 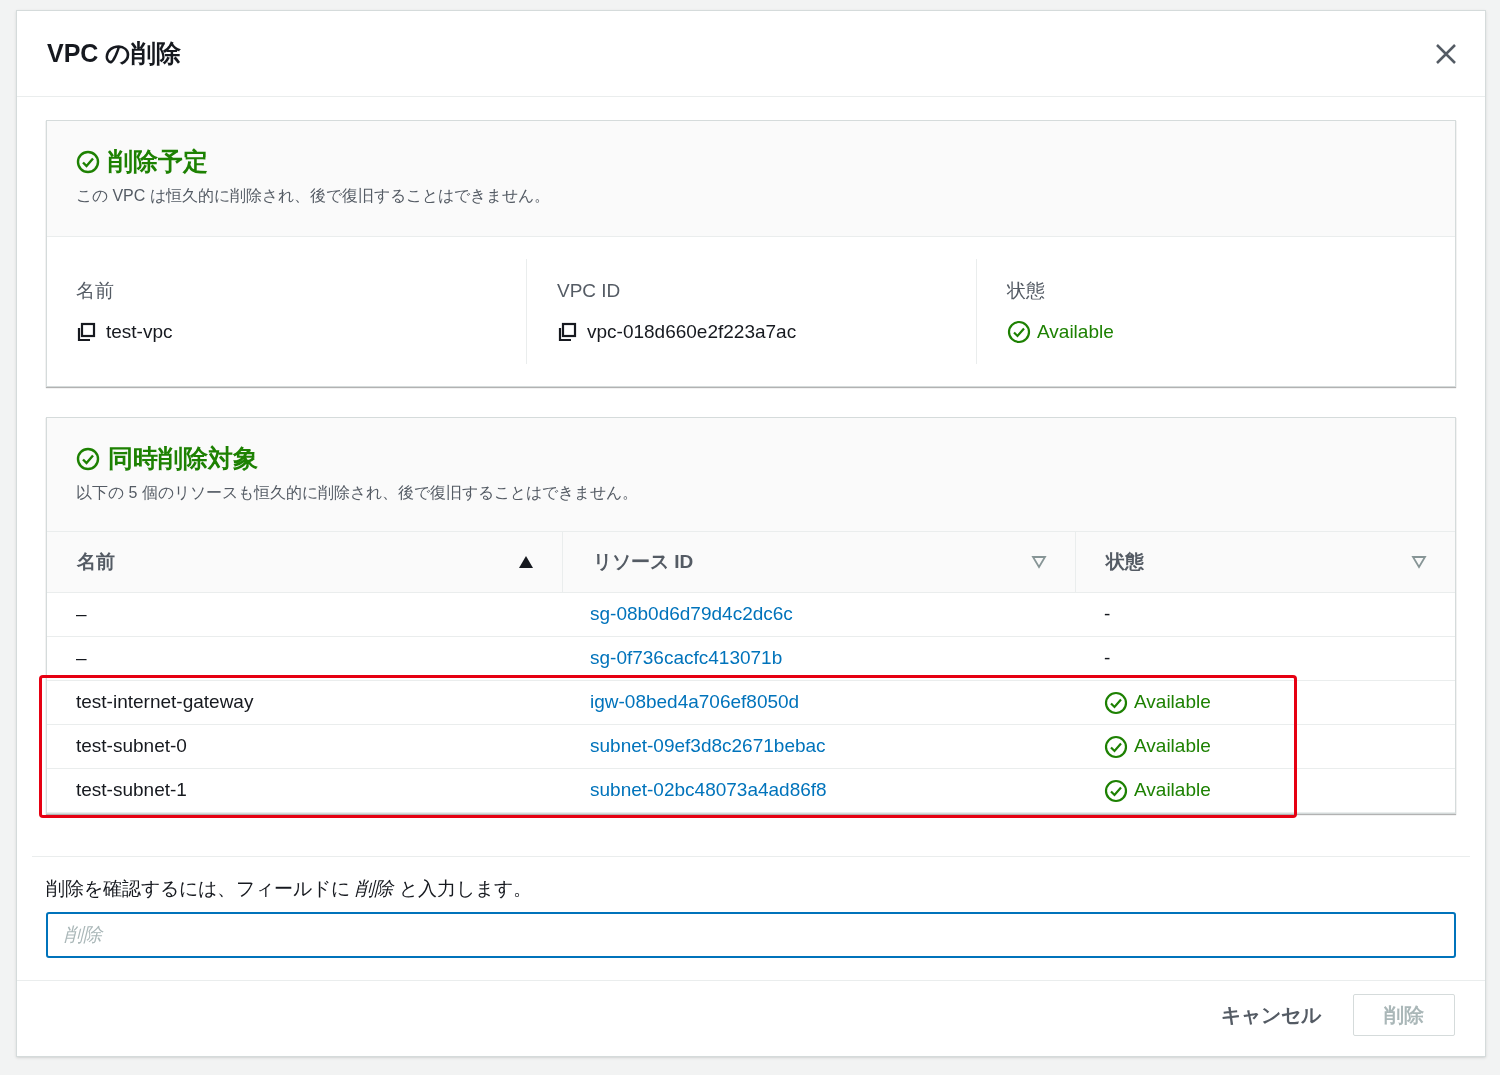 What do you see at coordinates (131, 790) in the screenshot?
I see `table-cell-text: test-subnet-1` at bounding box center [131, 790].